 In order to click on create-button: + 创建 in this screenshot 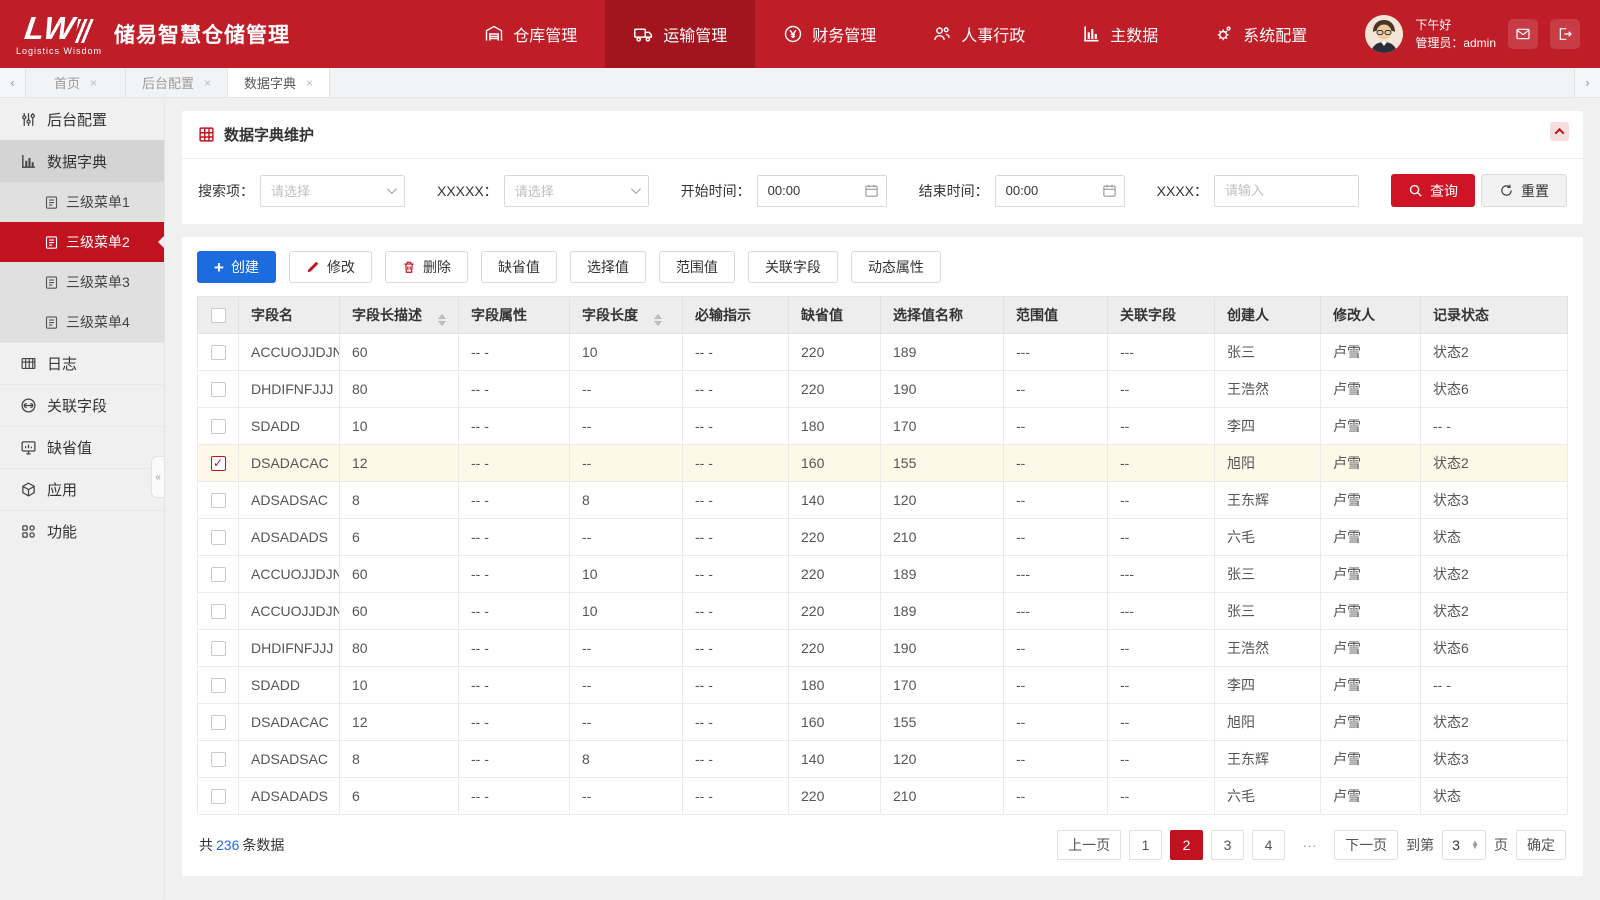, I will do `click(236, 267)`.